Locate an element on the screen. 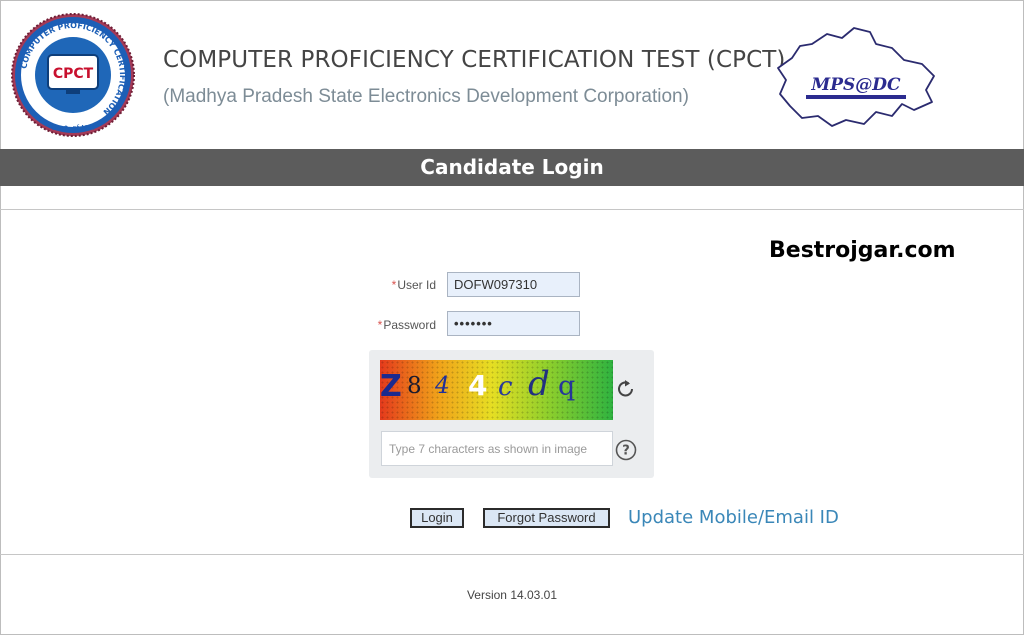 The height and width of the screenshot is (635, 1024). password-input: ••••••• is located at coordinates (513, 323).